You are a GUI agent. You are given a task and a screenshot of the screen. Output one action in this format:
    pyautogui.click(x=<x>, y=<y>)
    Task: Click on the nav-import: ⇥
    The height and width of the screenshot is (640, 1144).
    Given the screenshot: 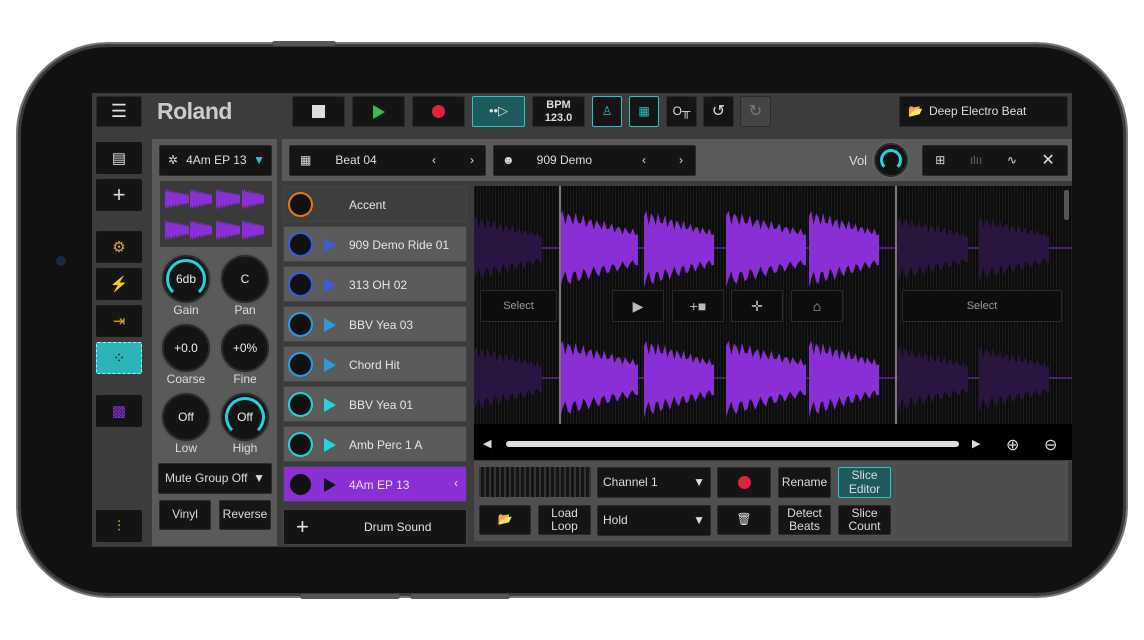 What is the action you would take?
    pyautogui.click(x=119, y=321)
    